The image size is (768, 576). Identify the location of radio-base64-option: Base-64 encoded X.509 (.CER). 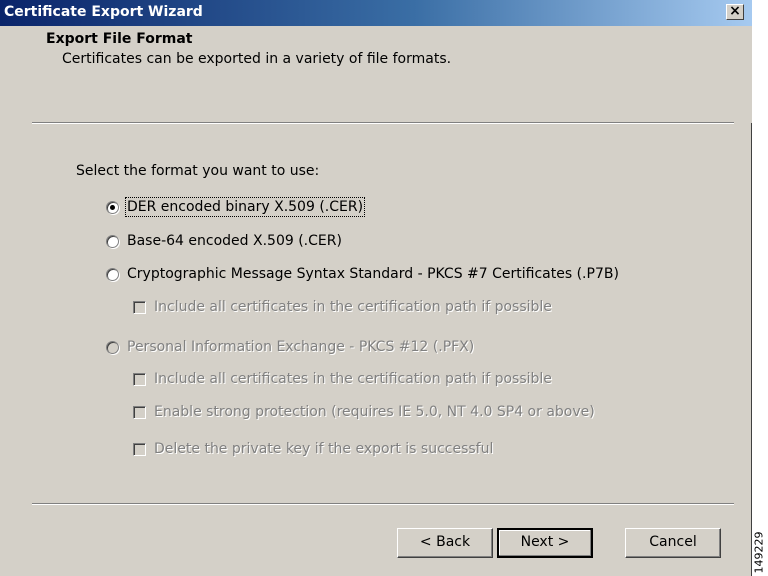
(224, 241).